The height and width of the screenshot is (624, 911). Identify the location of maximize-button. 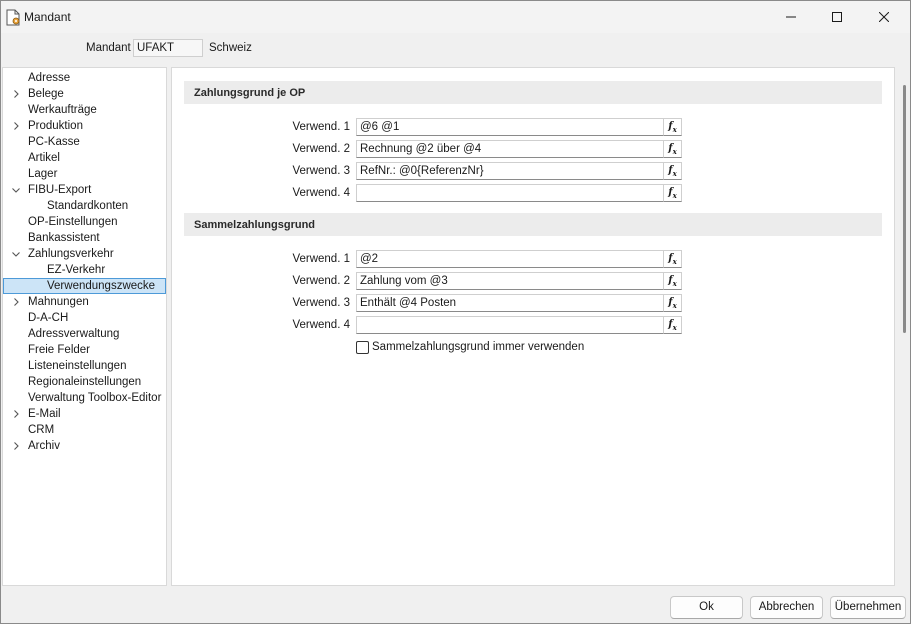
(837, 17).